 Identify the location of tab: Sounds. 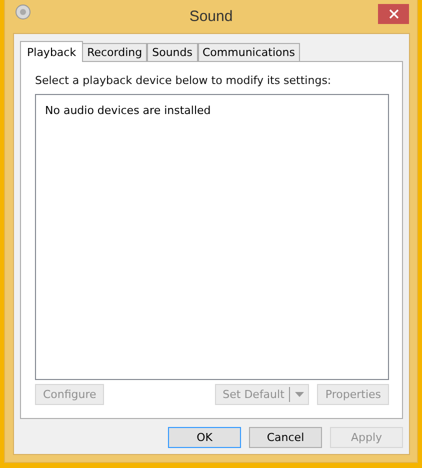
(172, 52).